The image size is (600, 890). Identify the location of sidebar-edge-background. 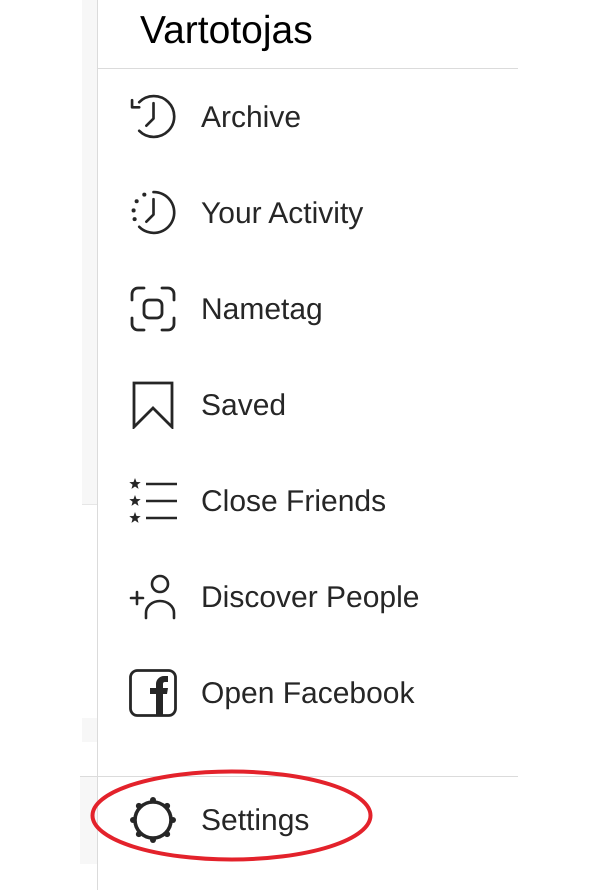
(89, 730).